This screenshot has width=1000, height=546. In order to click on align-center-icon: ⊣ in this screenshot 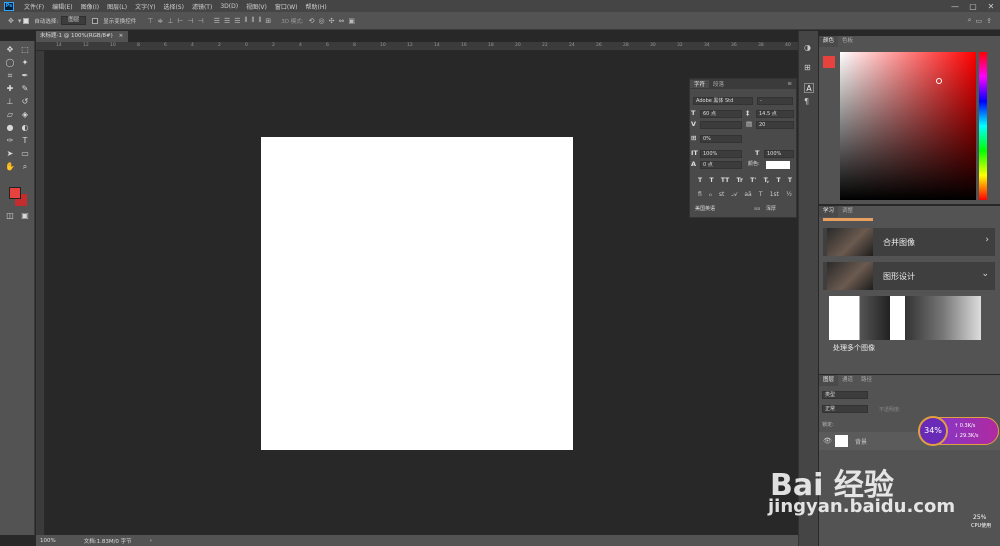, I will do `click(190, 21)`.